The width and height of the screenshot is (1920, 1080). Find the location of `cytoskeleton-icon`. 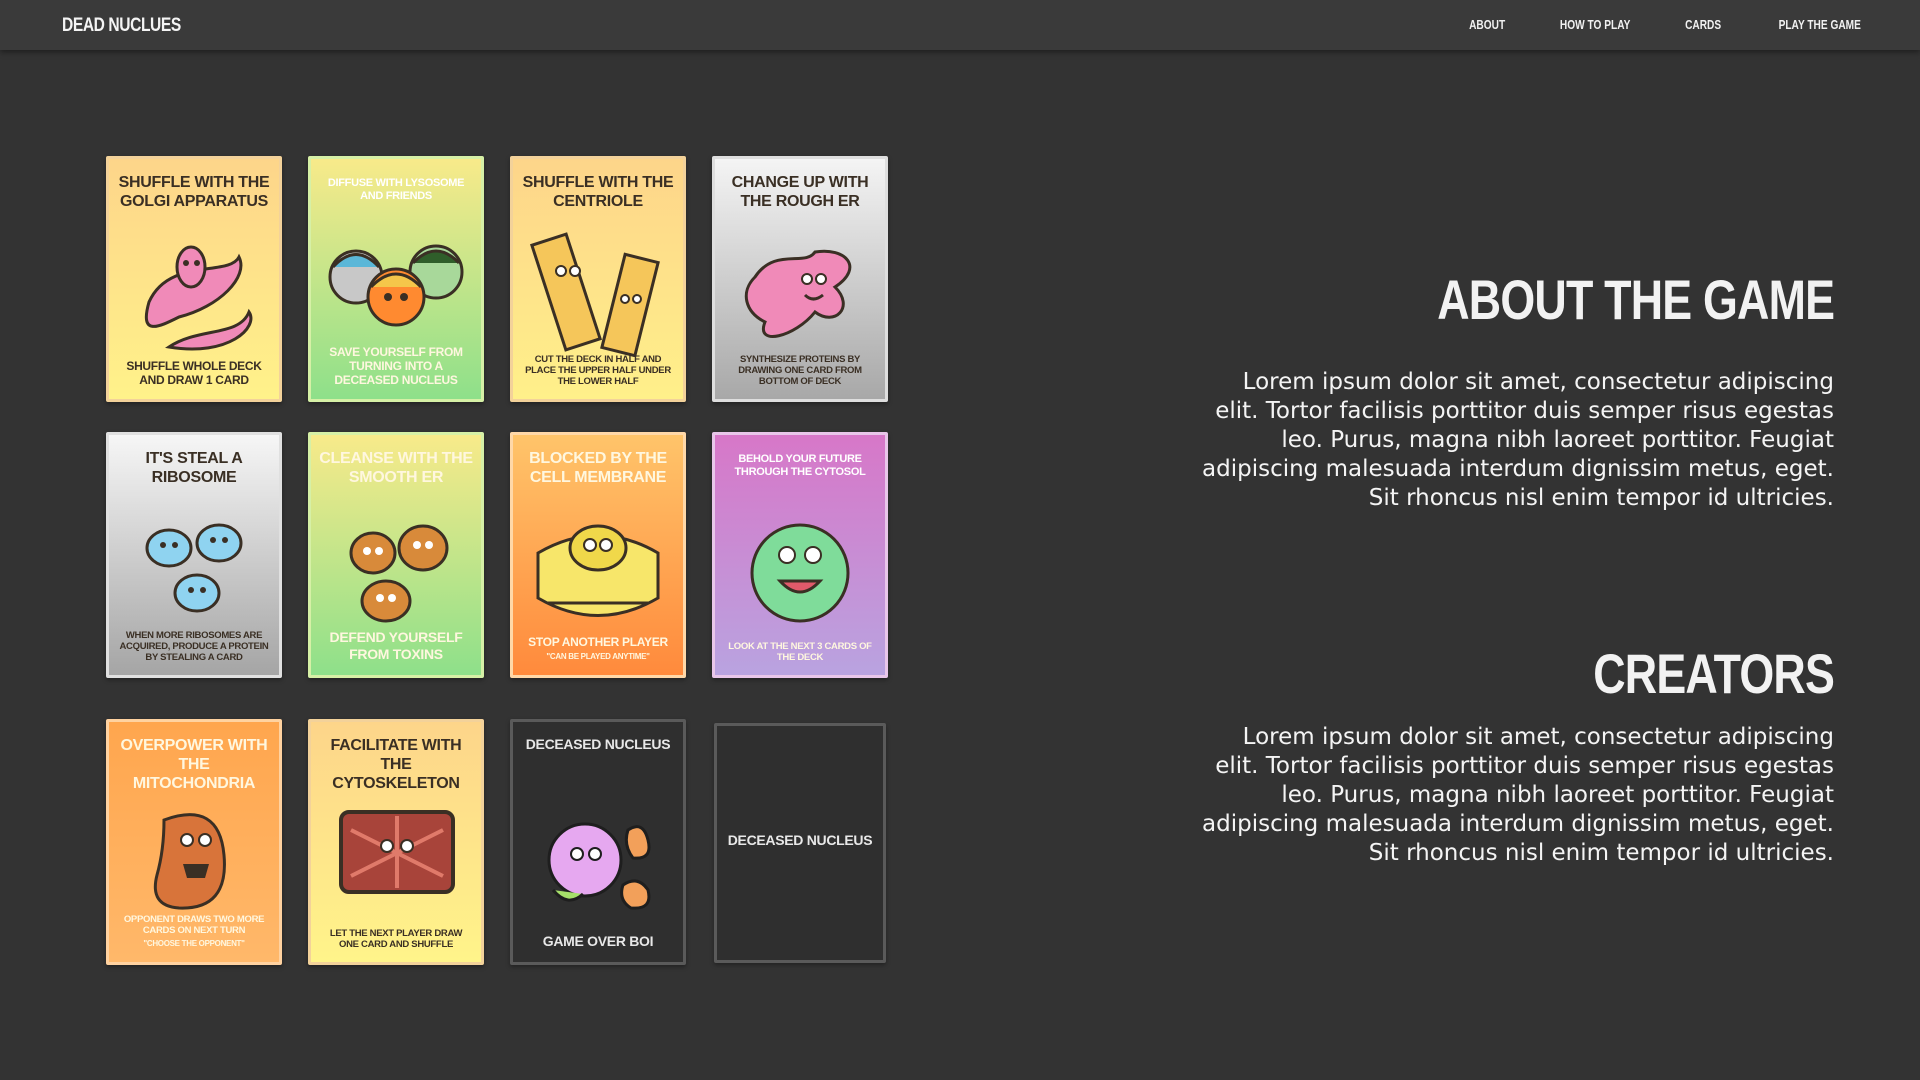

cytoskeleton-icon is located at coordinates (397, 852).